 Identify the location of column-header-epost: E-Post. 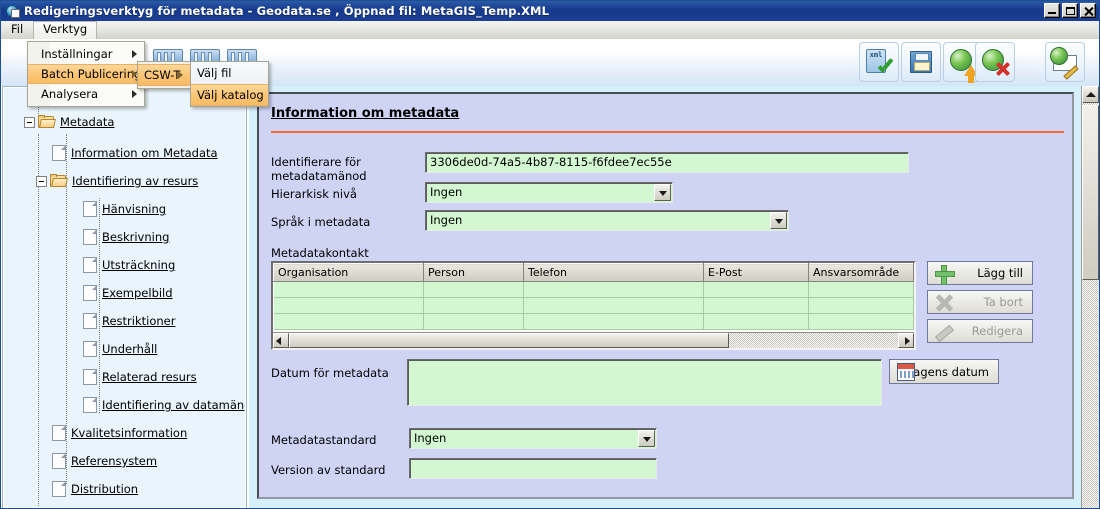
(756, 272).